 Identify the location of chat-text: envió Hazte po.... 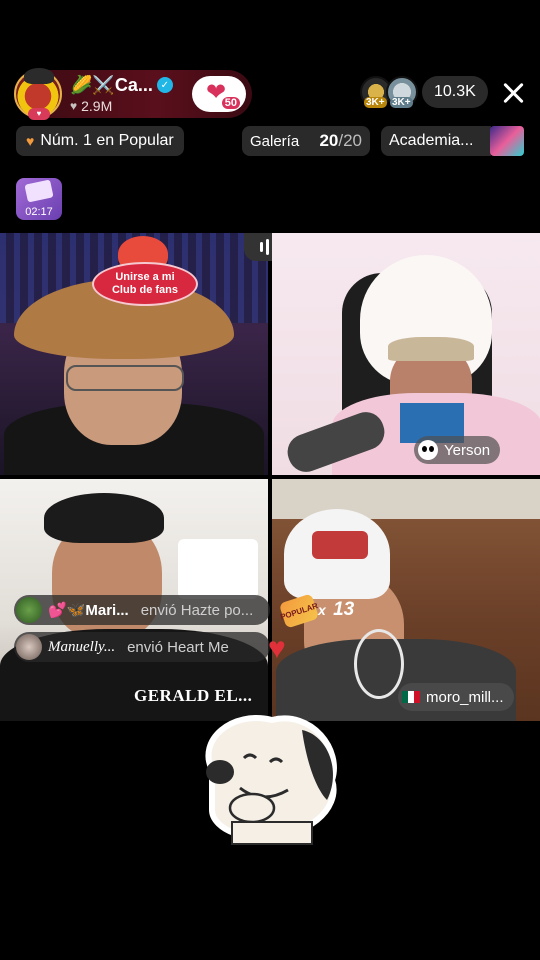
(197, 610).